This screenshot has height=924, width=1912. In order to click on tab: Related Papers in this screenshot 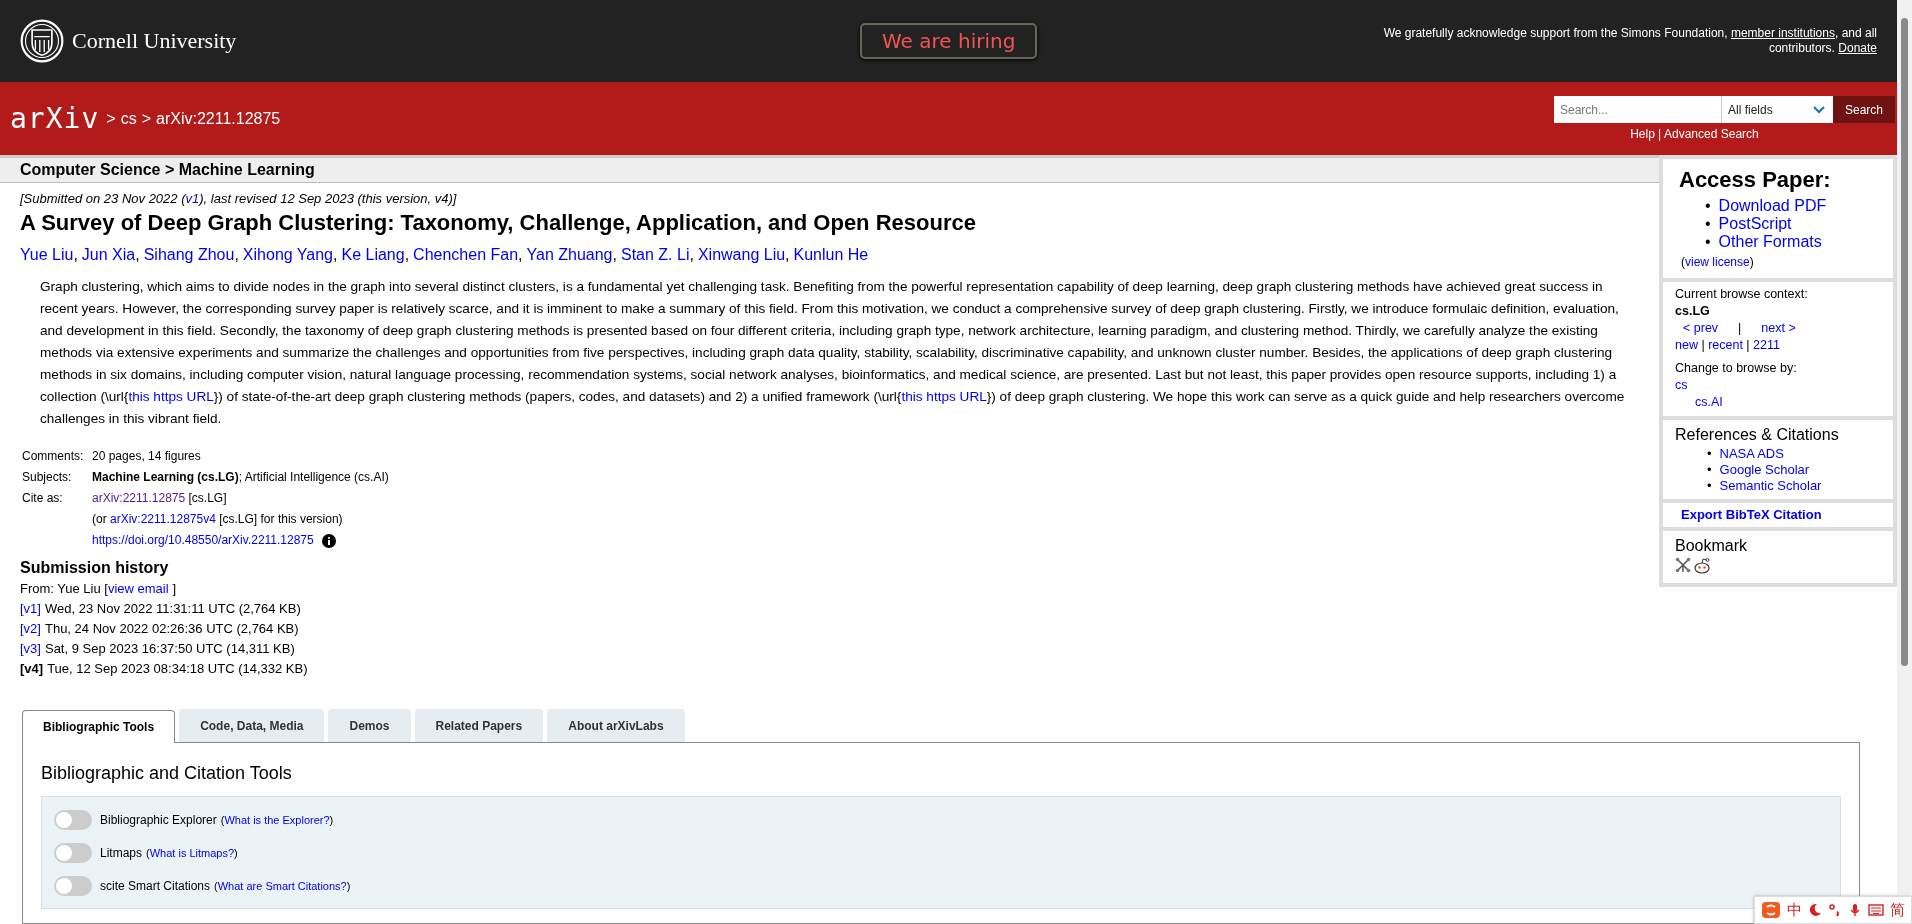, I will do `click(479, 725)`.